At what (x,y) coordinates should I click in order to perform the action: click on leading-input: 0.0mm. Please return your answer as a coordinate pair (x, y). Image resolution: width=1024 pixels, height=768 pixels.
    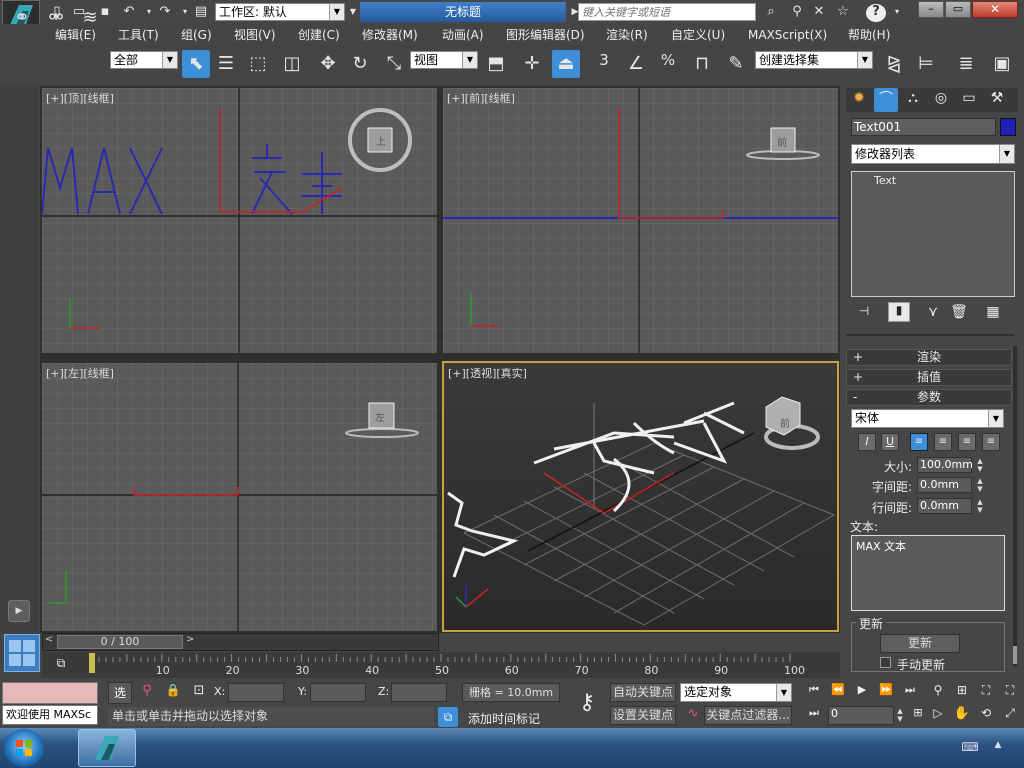
    Looking at the image, I should click on (944, 506).